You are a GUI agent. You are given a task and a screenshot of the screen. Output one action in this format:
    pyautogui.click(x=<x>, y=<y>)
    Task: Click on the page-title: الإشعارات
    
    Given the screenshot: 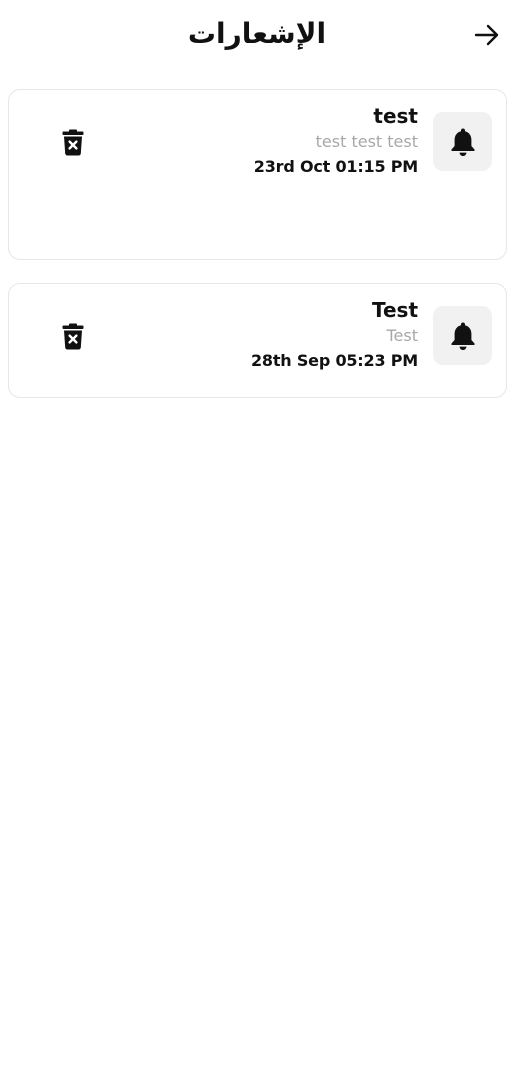 What is the action you would take?
    pyautogui.click(x=257, y=33)
    